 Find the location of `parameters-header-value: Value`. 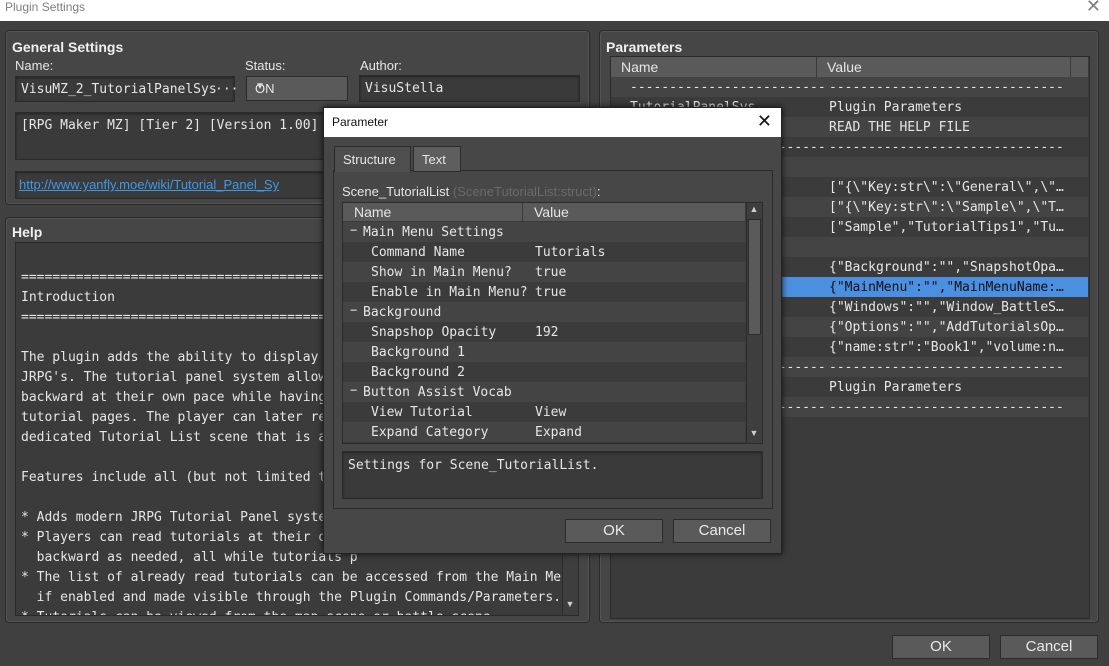

parameters-header-value: Value is located at coordinates (944, 67).